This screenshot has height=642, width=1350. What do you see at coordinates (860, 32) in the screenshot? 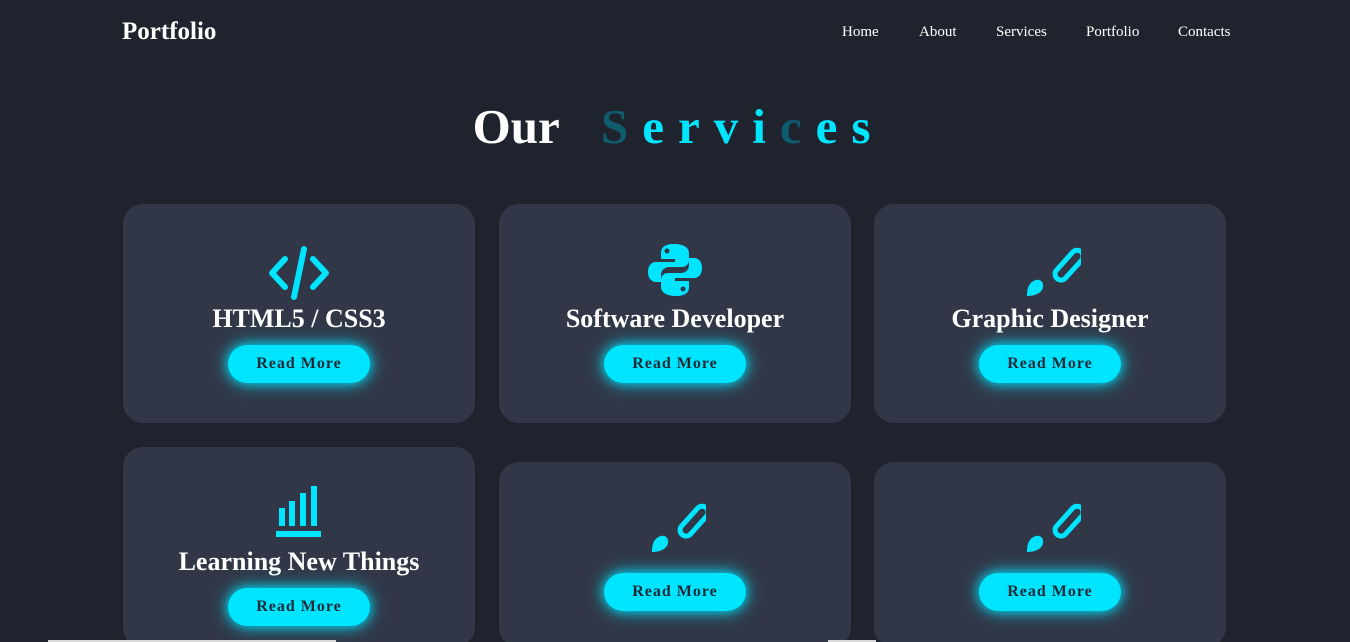
I see `nav-link-home: Home` at bounding box center [860, 32].